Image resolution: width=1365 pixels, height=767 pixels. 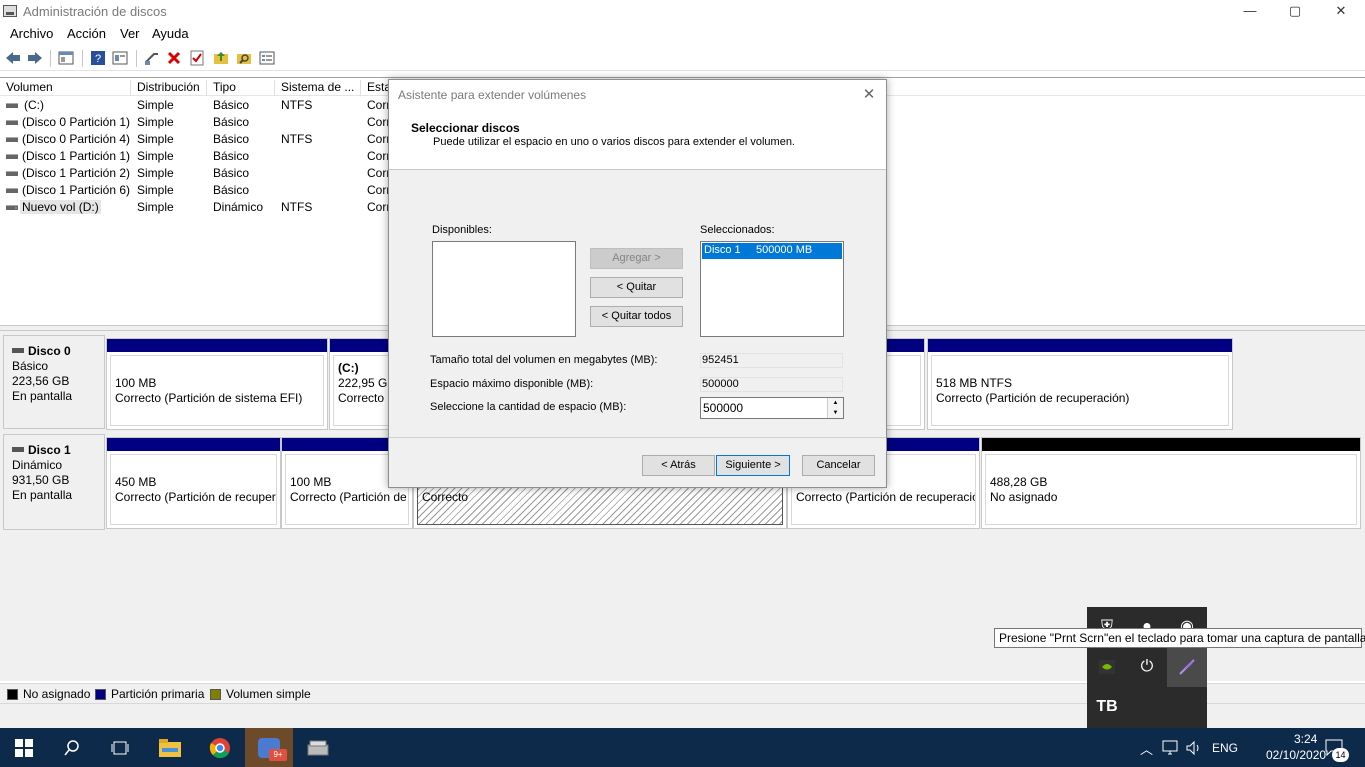 I want to click on cell-volumen: (Disco 1 Partición 6), so click(x=76, y=190).